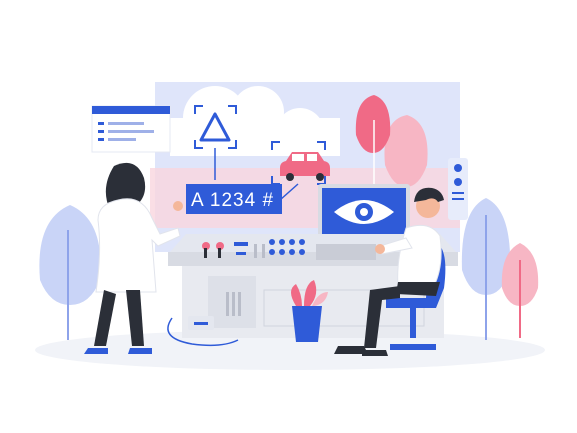 Image resolution: width=577 pixels, height=433 pixels. What do you see at coordinates (458, 189) in the screenshot?
I see `side-panel` at bounding box center [458, 189].